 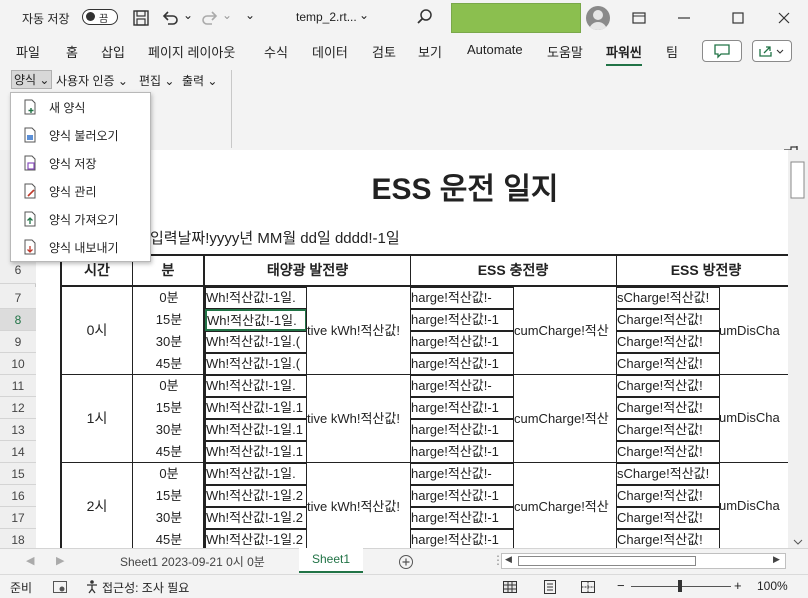 What do you see at coordinates (60, 560) in the screenshot?
I see `next-sheet-icon: ▶` at bounding box center [60, 560].